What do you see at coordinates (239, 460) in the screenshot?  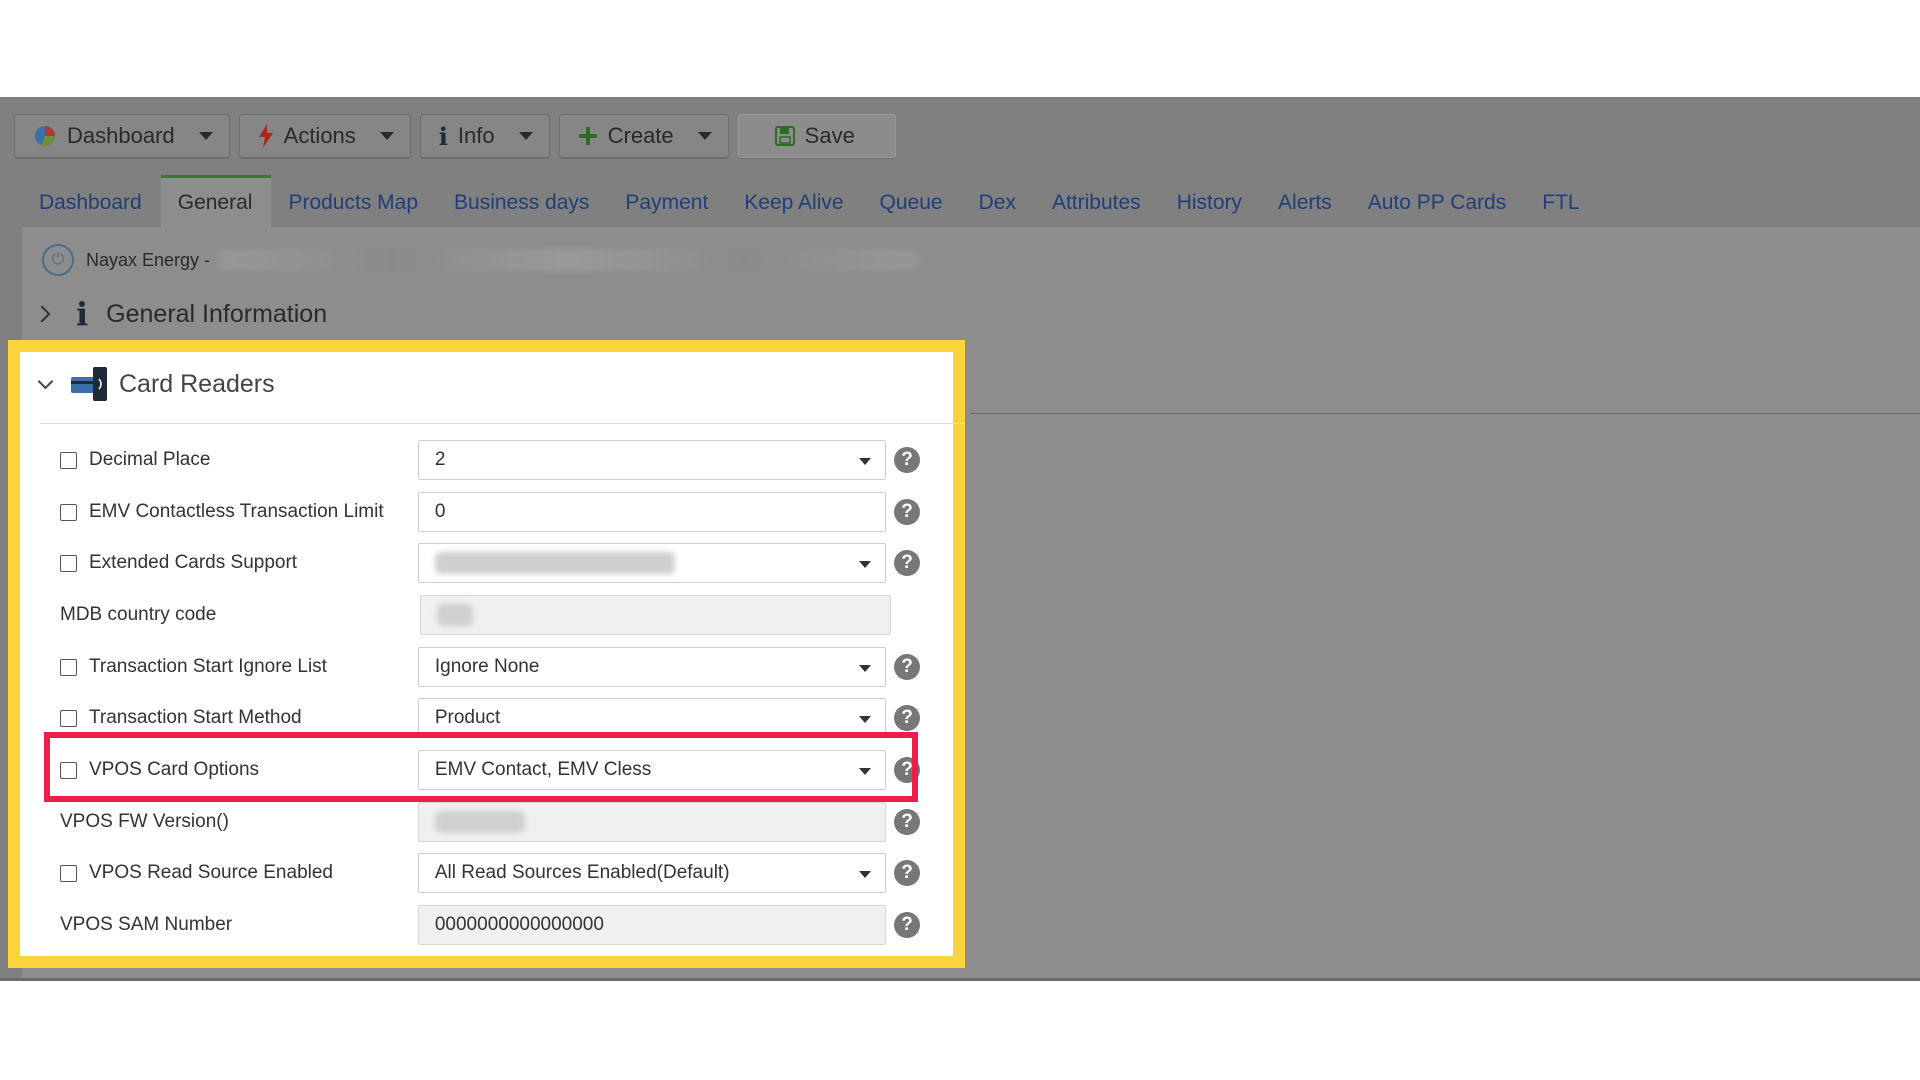 I see `field-label-container: Decimal Place` at bounding box center [239, 460].